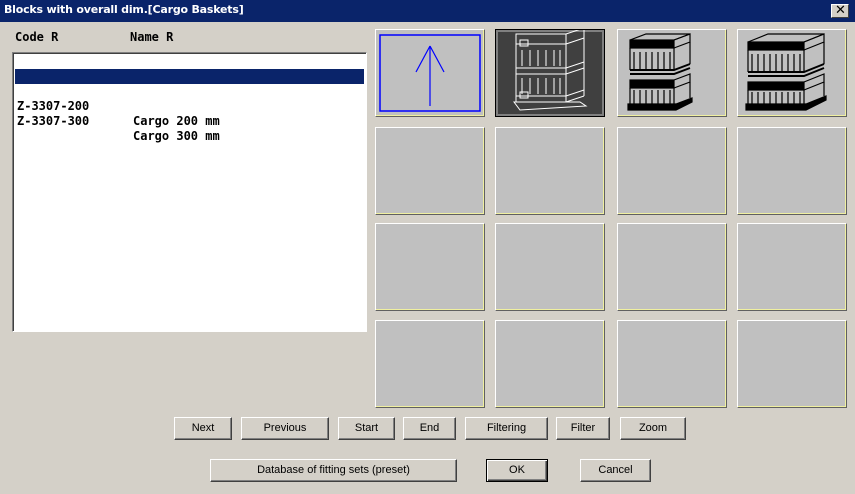 Image resolution: width=855 pixels, height=494 pixels. Describe the element at coordinates (189, 68) in the screenshot. I see `list-item: [**]` at that location.